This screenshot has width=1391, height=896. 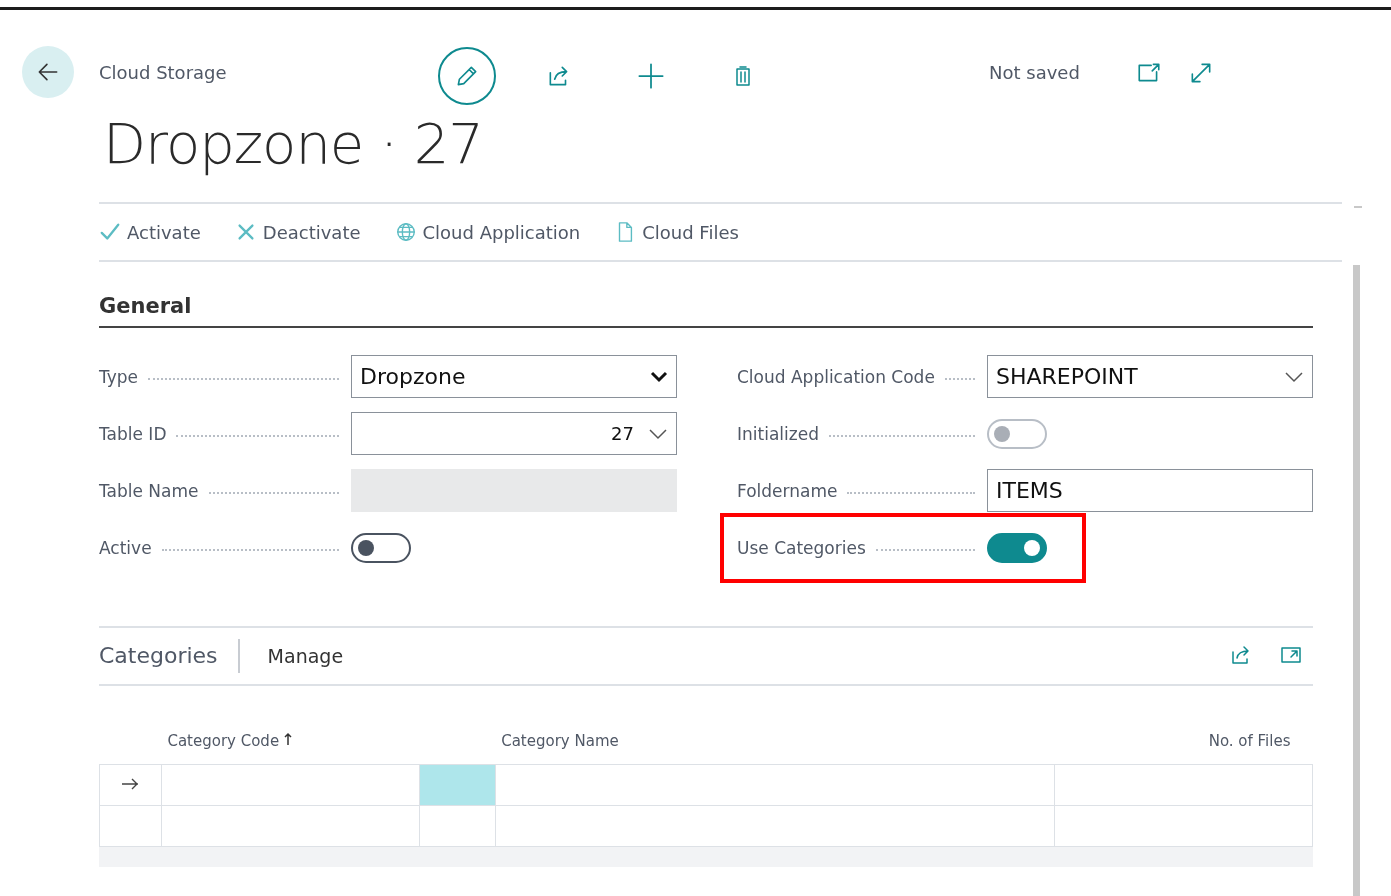 I want to click on field-label: Active, so click(x=125, y=547).